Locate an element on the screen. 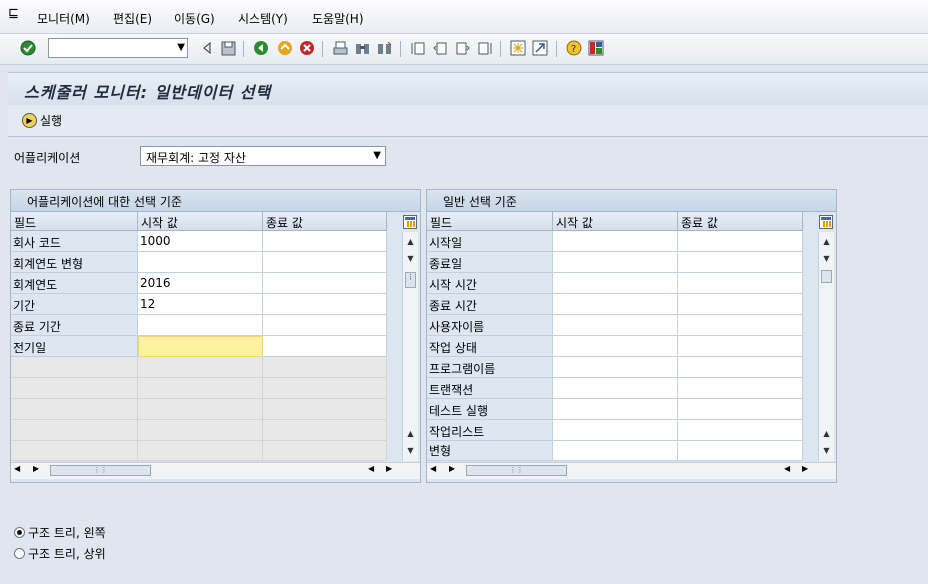  radio-button-selected is located at coordinates (19, 532).